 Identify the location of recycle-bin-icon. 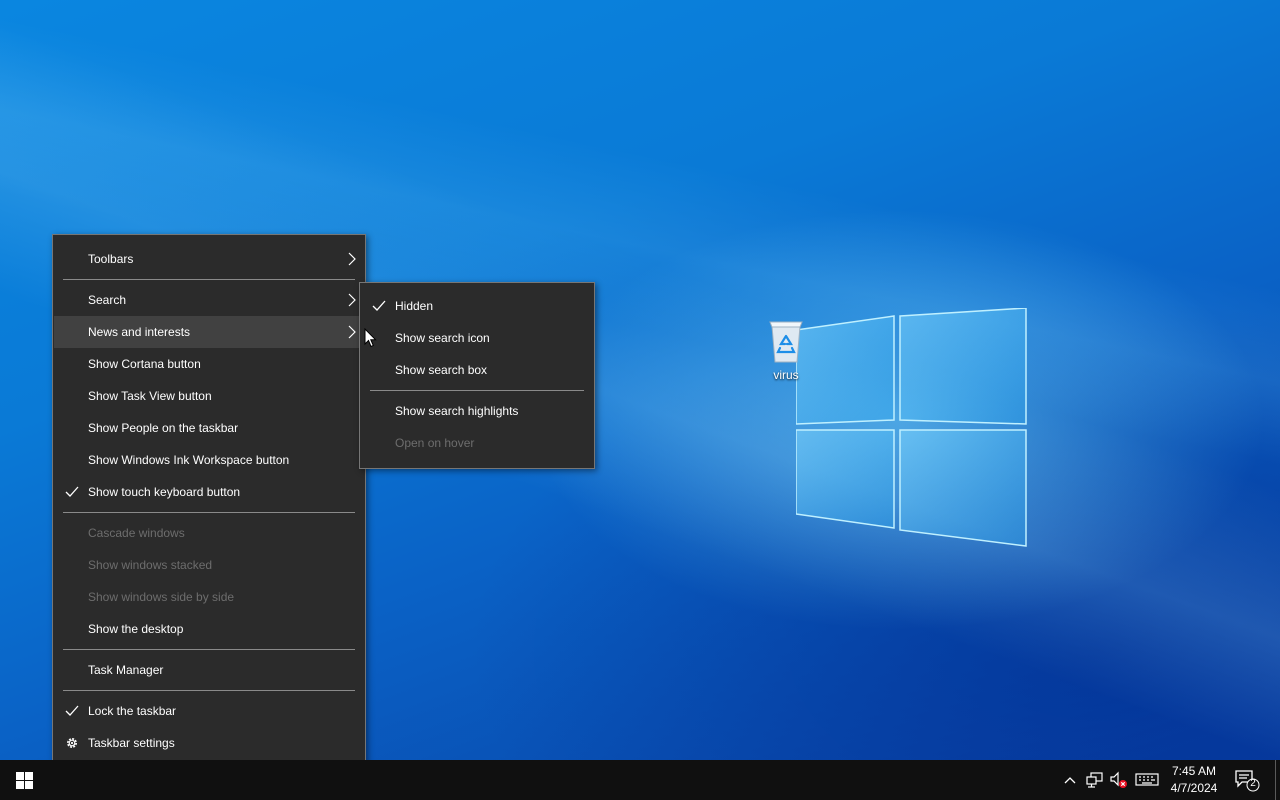
(786, 342).